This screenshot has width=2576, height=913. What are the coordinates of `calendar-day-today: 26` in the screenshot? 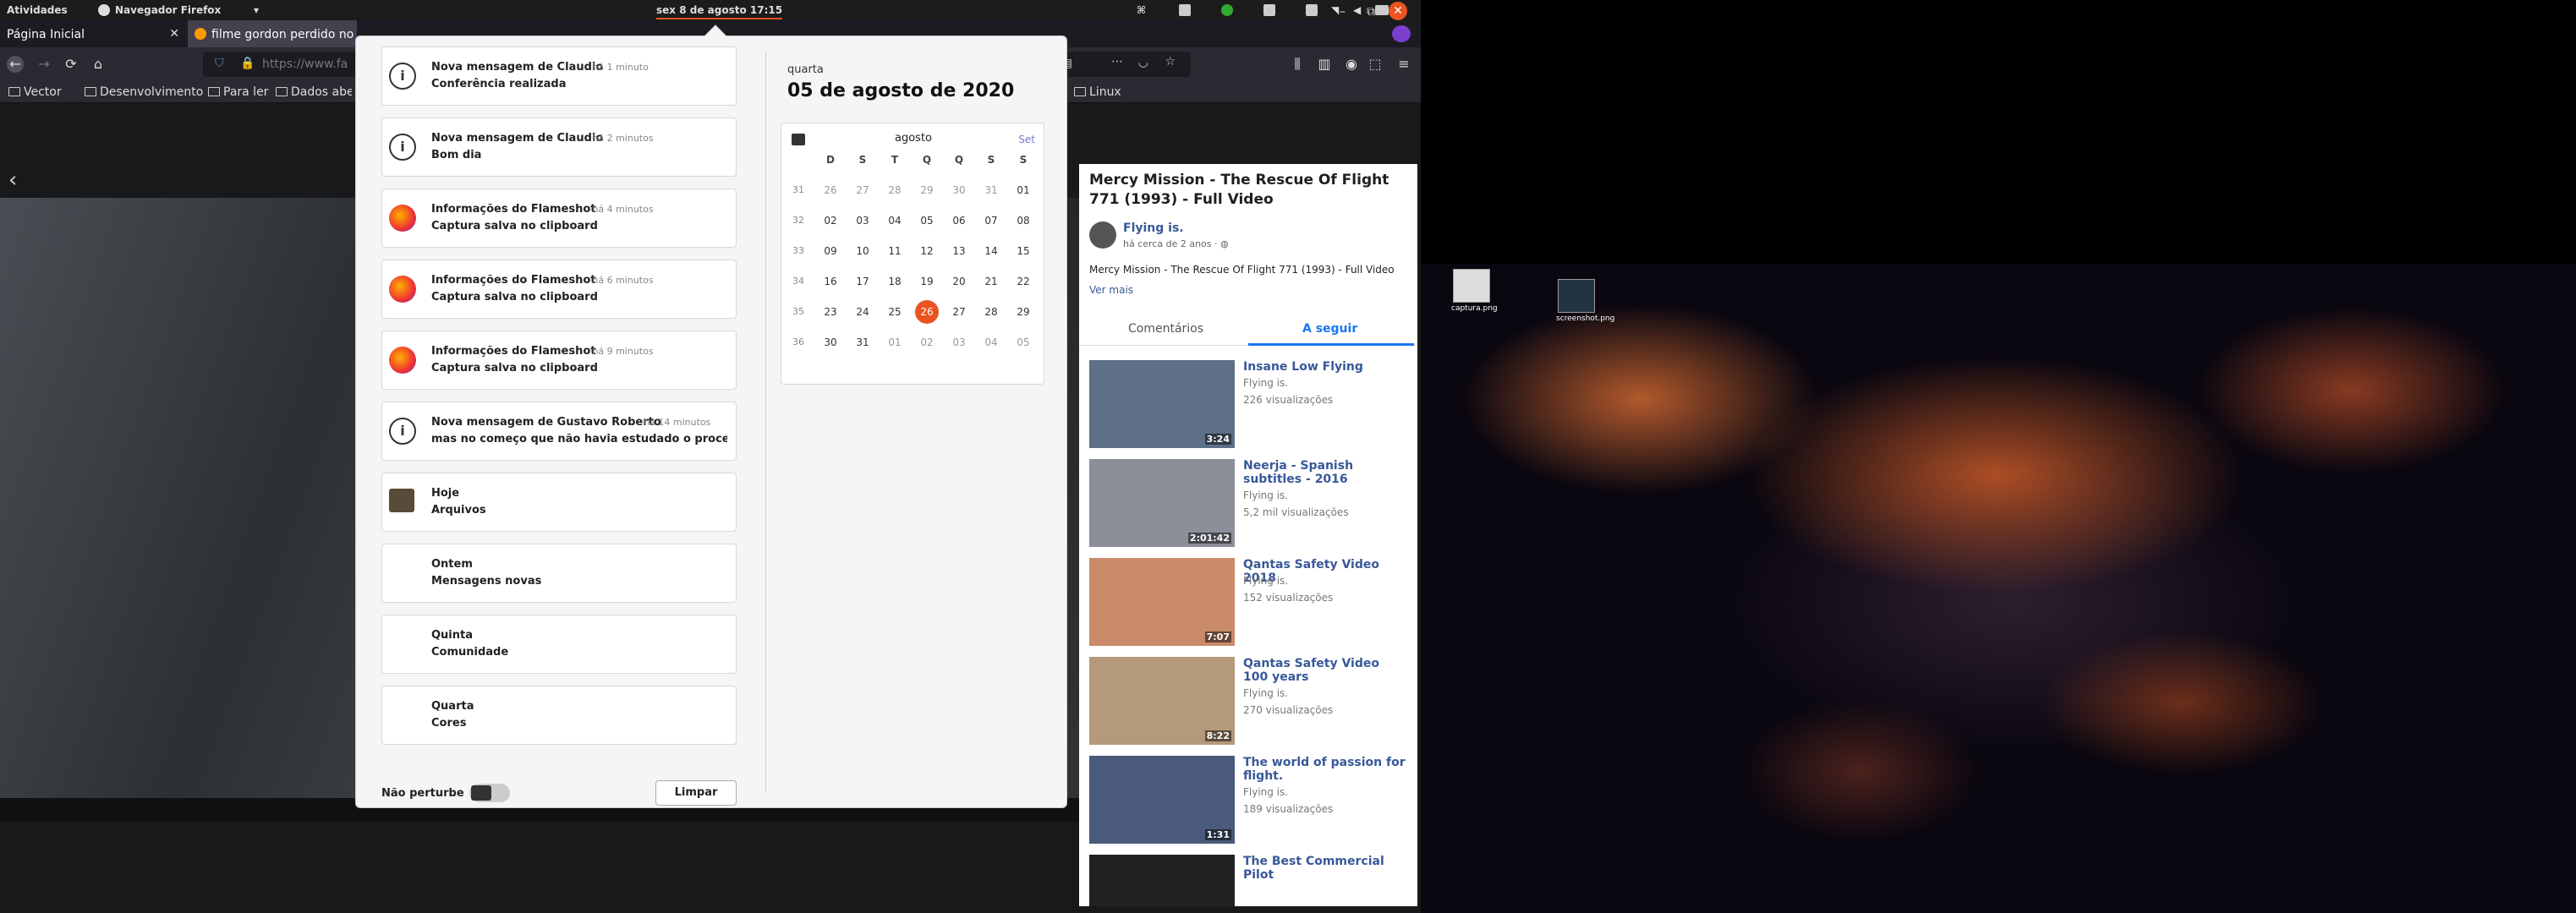 It's located at (927, 312).